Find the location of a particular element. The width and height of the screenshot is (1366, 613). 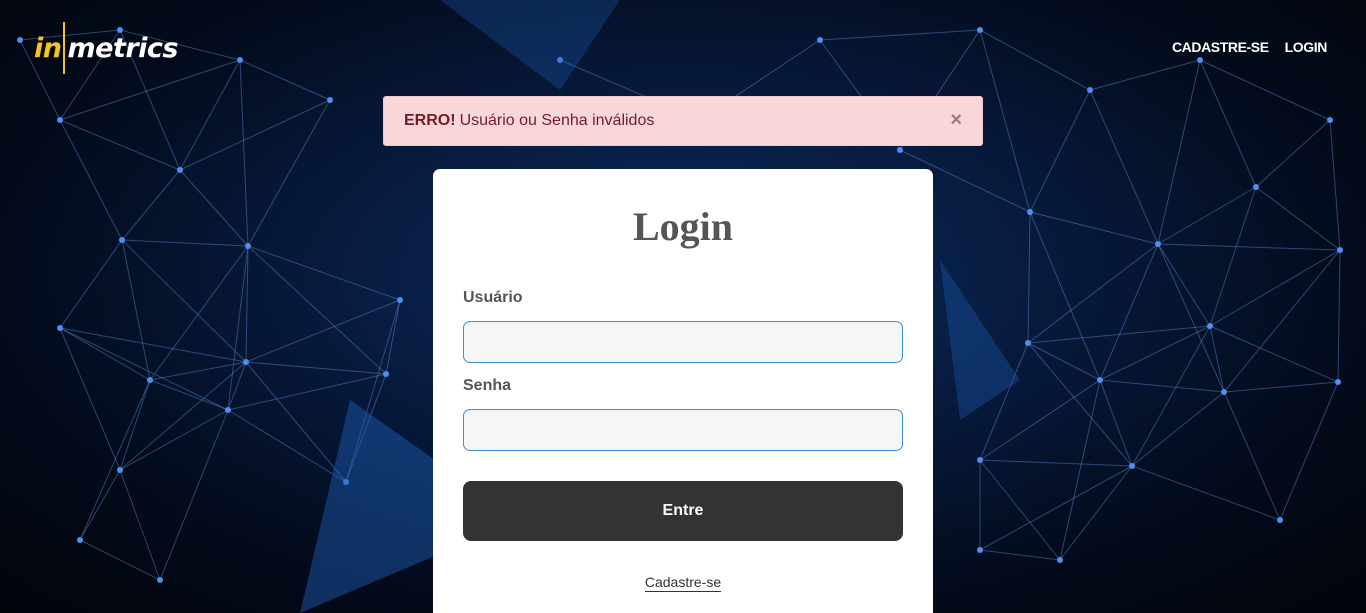

logo-in-text: in is located at coordinates (48, 48).